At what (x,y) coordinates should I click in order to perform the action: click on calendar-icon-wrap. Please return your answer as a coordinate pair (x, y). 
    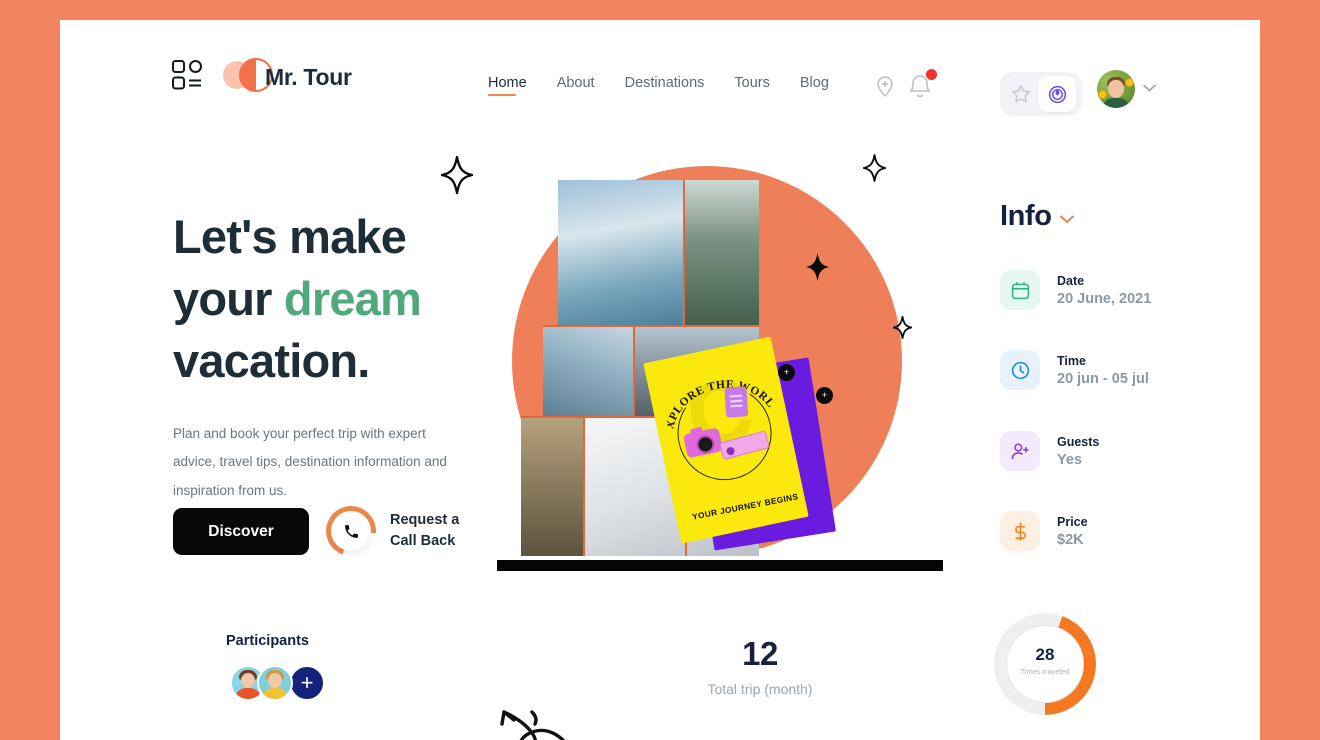
    Looking at the image, I should click on (1020, 290).